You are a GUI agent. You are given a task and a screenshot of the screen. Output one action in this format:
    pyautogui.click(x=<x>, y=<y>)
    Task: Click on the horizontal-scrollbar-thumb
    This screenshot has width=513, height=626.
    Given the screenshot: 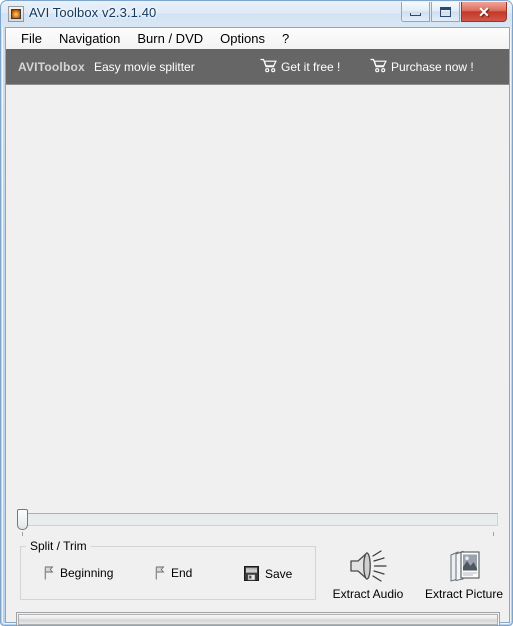 What is the action you would take?
    pyautogui.click(x=258, y=619)
    